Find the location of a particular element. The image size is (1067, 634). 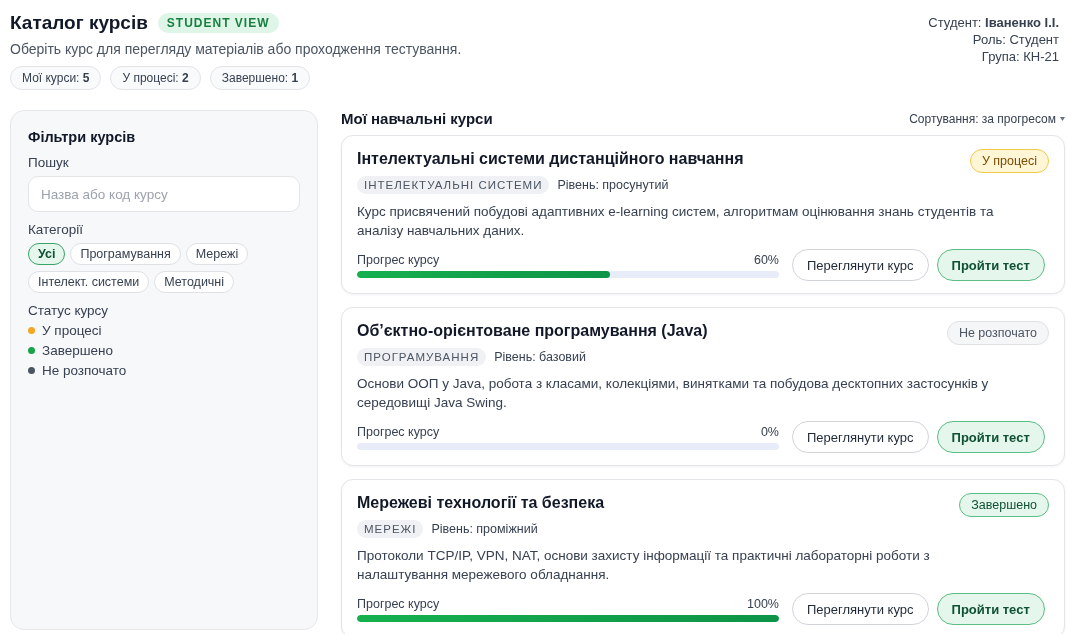

search-label: Пошук is located at coordinates (49, 162).